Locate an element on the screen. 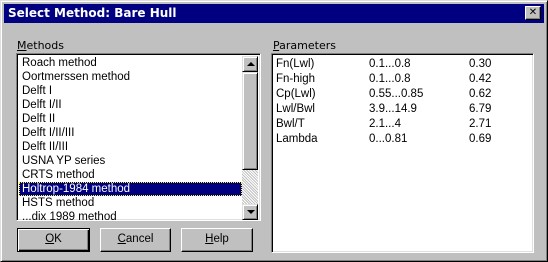 This screenshot has height=262, width=548. method-list-item: Delft I is located at coordinates (130, 91).